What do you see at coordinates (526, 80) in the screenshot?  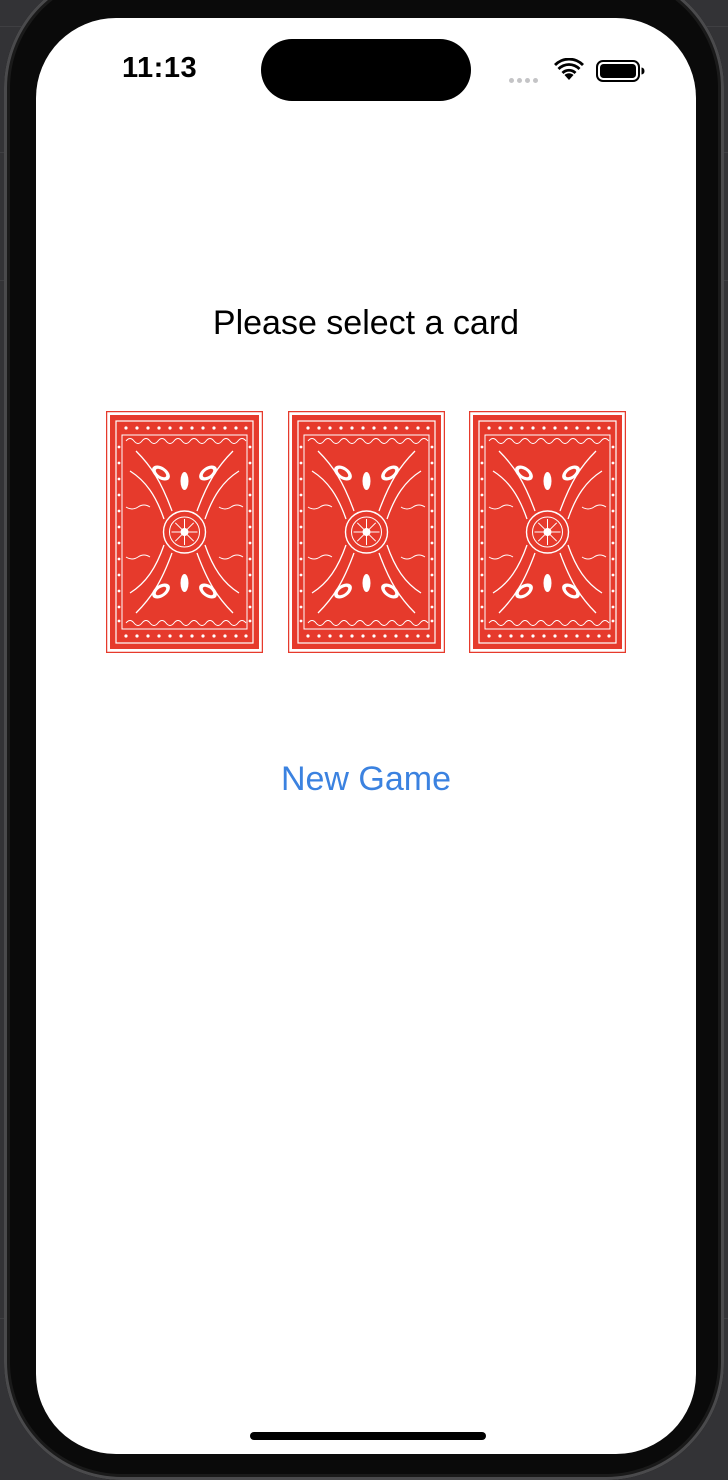 I see `cellular-dots-icon` at bounding box center [526, 80].